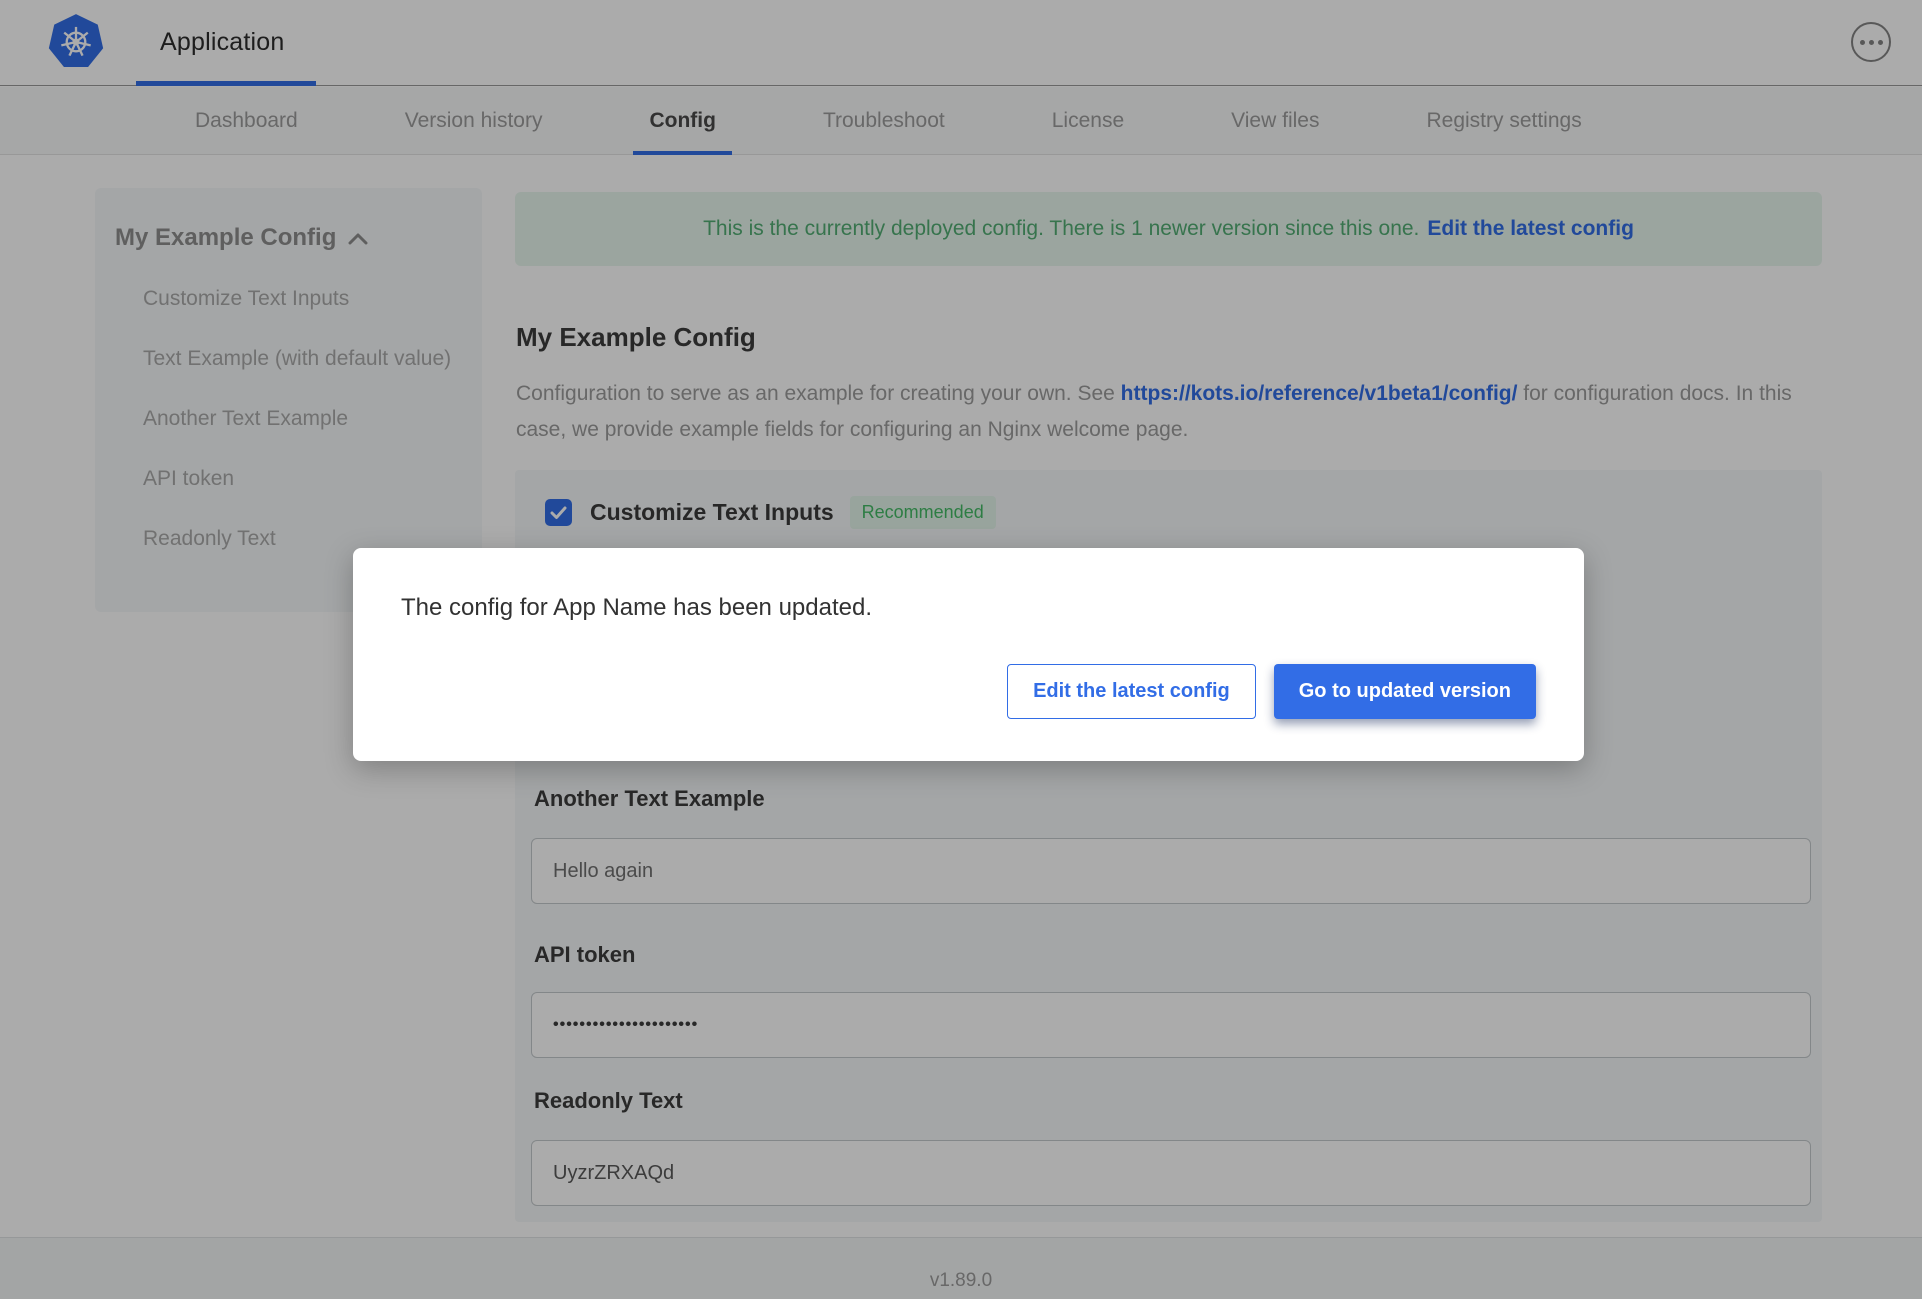 The width and height of the screenshot is (1922, 1299). What do you see at coordinates (1131, 691) in the screenshot?
I see `edit-latest-config-button: Edit the latest config` at bounding box center [1131, 691].